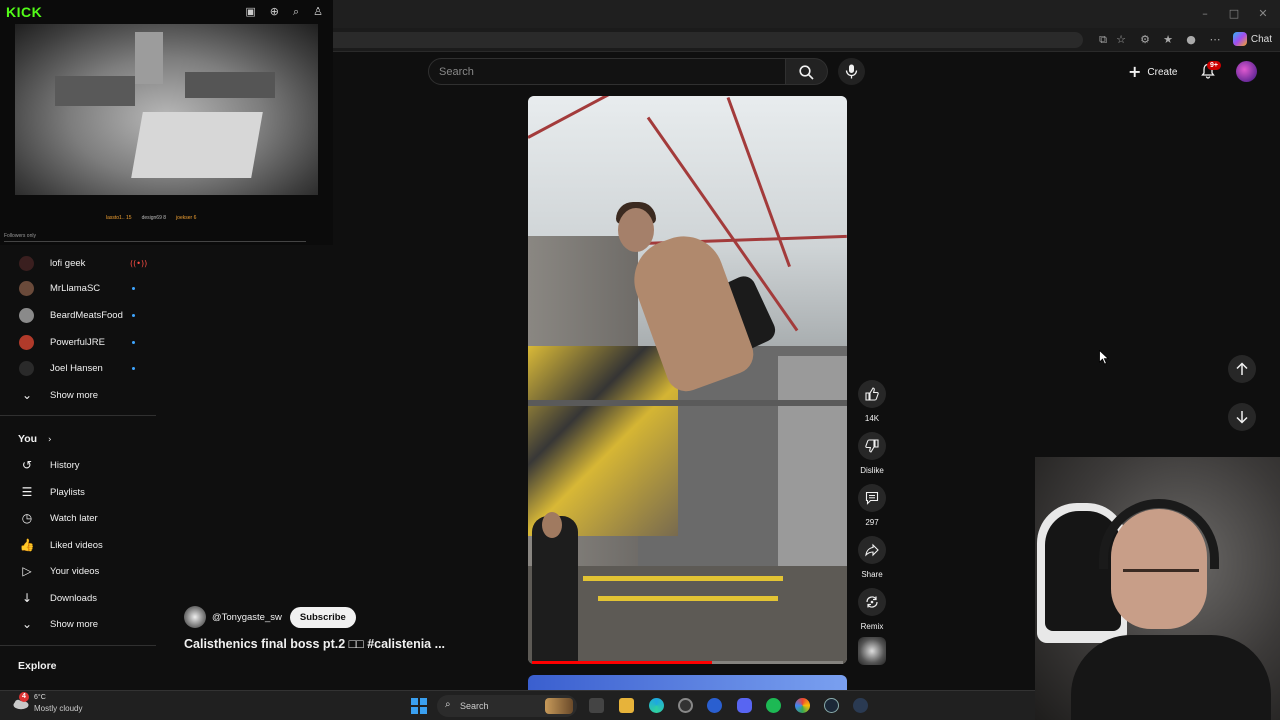 This screenshot has height=720, width=1280. Describe the element at coordinates (872, 522) in the screenshot. I see `comment-count: 297` at that location.